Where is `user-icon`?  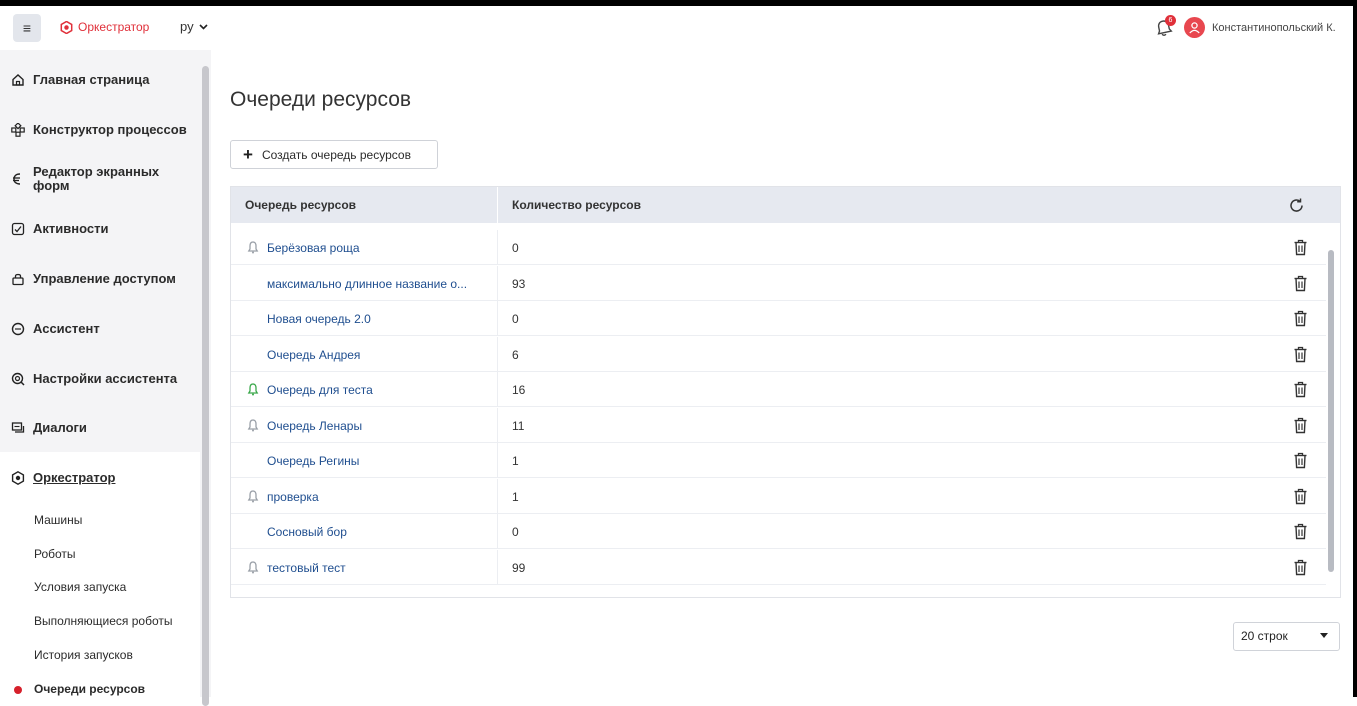
user-icon is located at coordinates (1194, 28).